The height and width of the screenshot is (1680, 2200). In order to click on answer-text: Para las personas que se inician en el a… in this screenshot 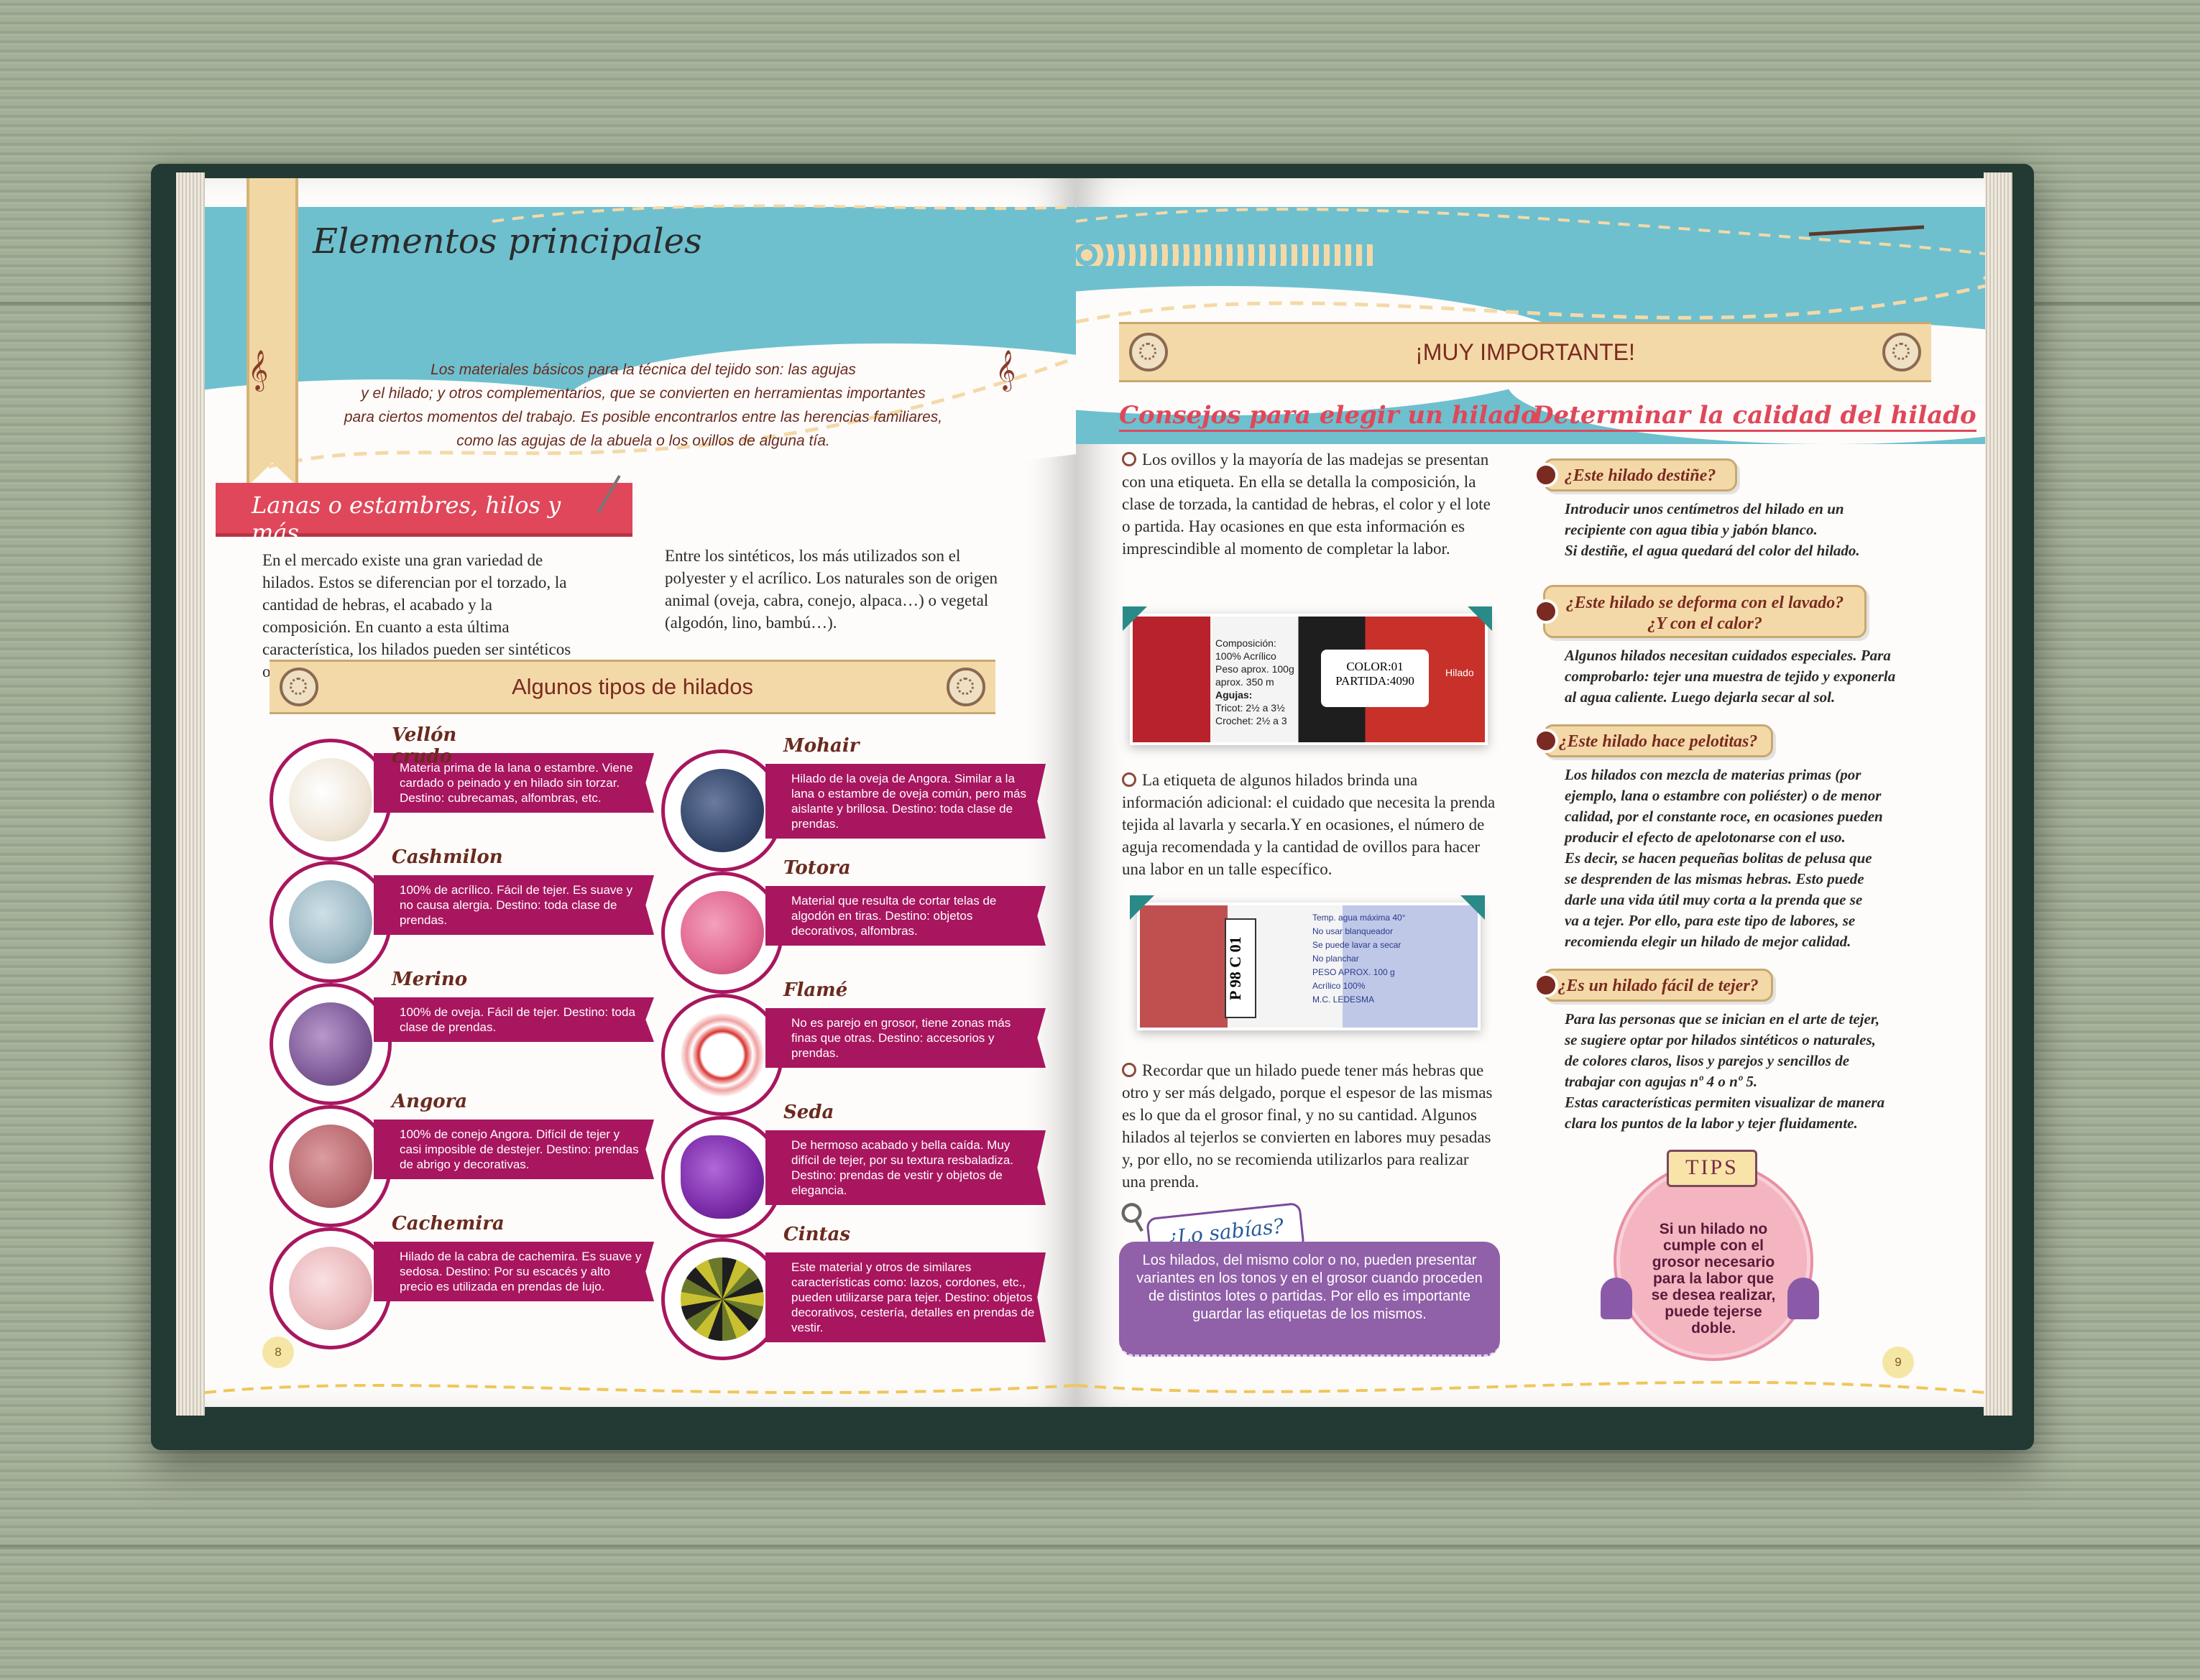, I will do `click(1724, 1071)`.